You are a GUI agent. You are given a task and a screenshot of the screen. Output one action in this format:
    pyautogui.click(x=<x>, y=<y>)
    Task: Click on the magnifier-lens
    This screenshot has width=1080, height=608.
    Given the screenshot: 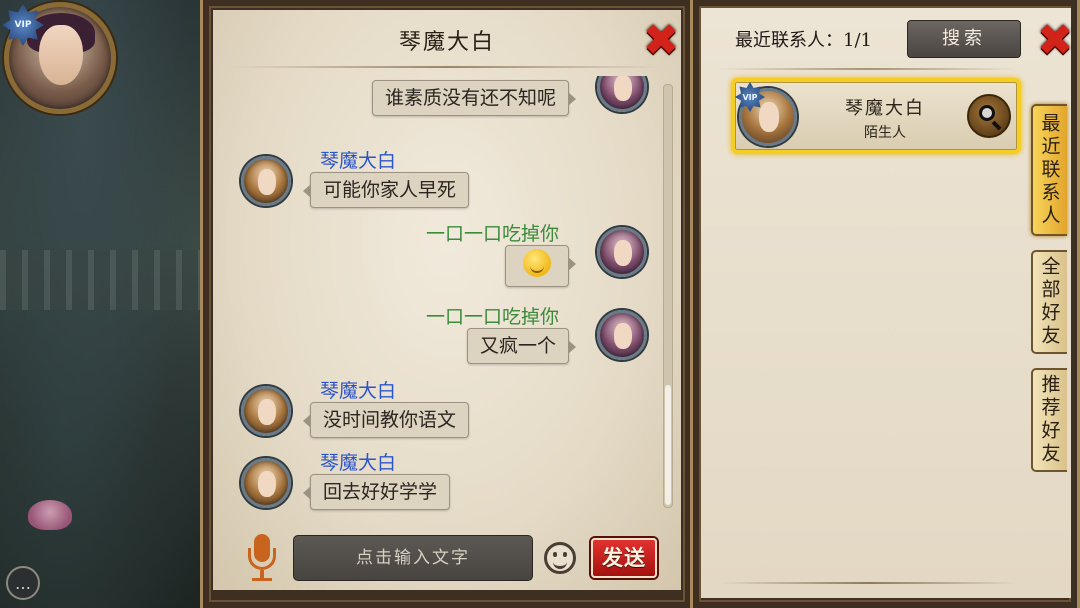 What is the action you would take?
    pyautogui.click(x=987, y=113)
    